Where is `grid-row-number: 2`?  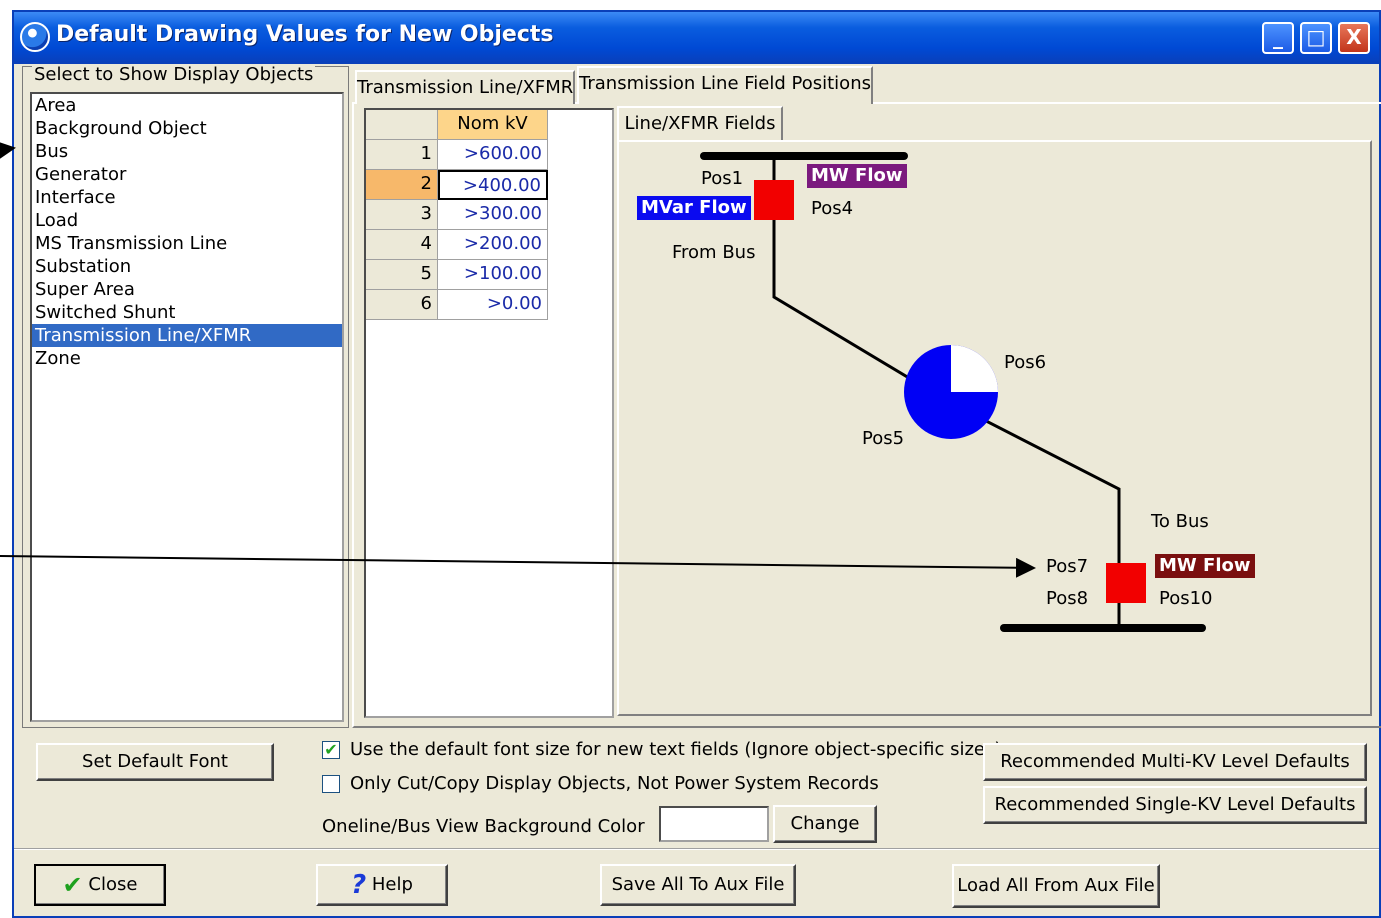
grid-row-number: 2 is located at coordinates (402, 185).